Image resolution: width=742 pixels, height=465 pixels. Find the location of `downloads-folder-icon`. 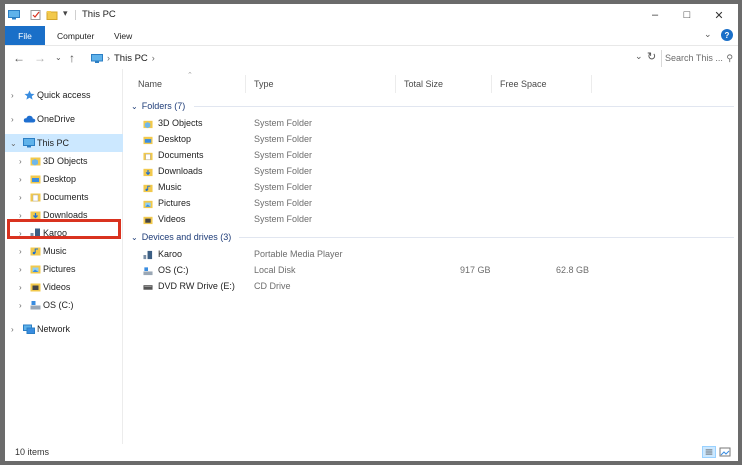

downloads-folder-icon is located at coordinates (148, 172).